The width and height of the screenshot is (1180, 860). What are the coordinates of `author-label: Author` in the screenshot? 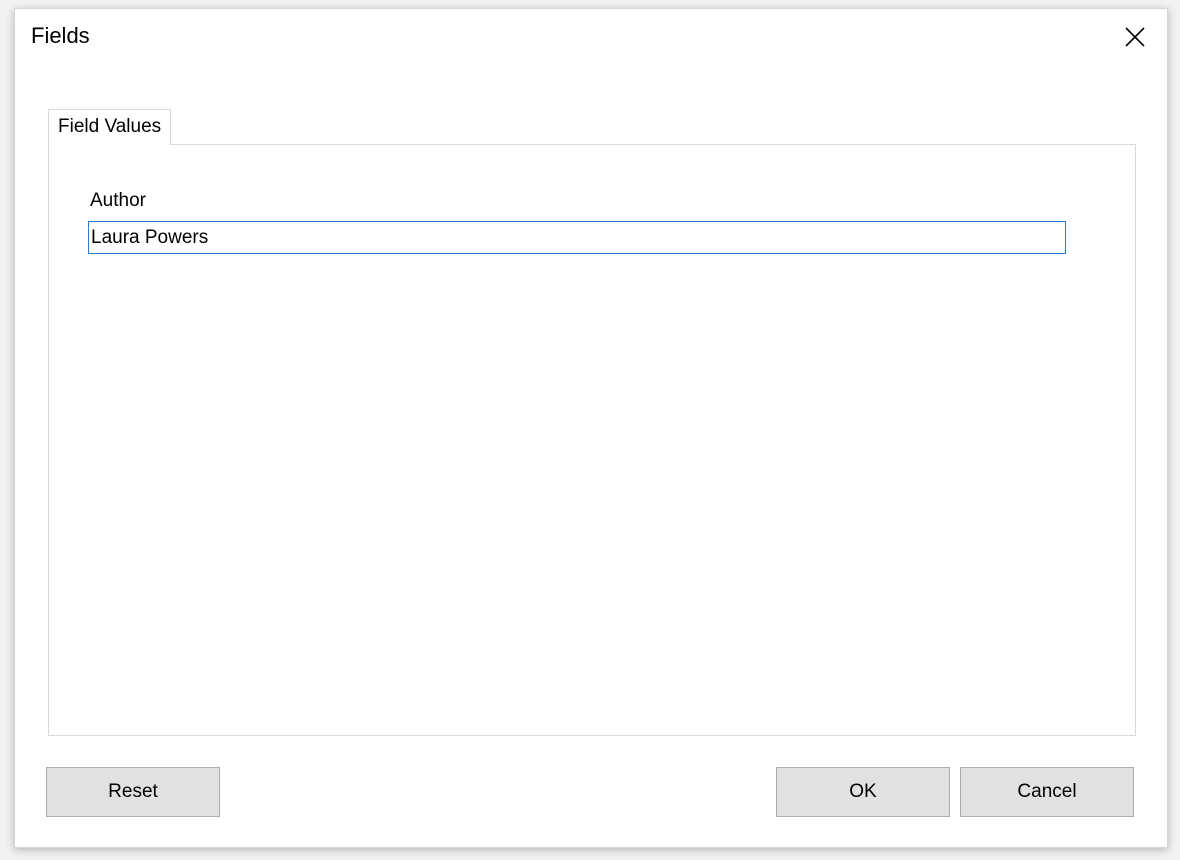 It's located at (118, 200).